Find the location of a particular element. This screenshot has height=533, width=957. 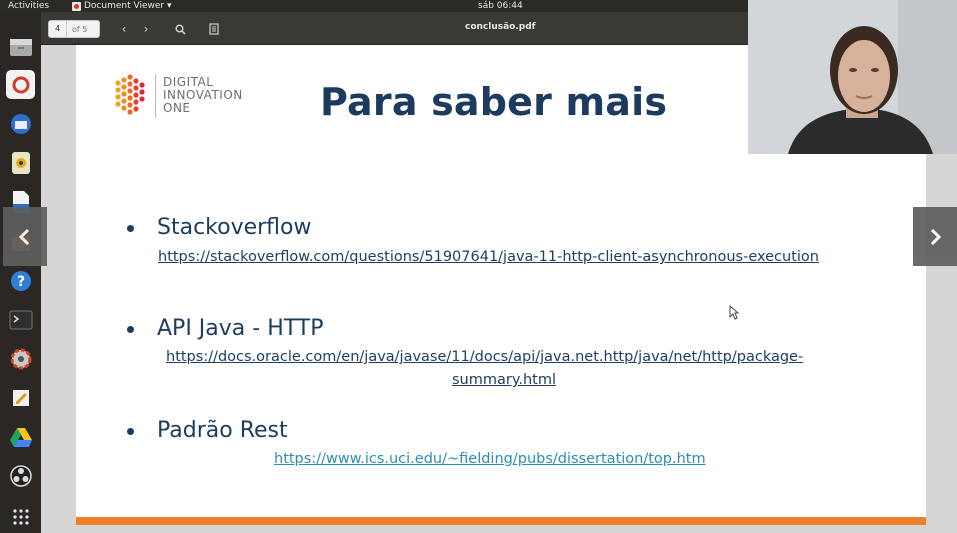

help-icon: ? is located at coordinates (20, 280).